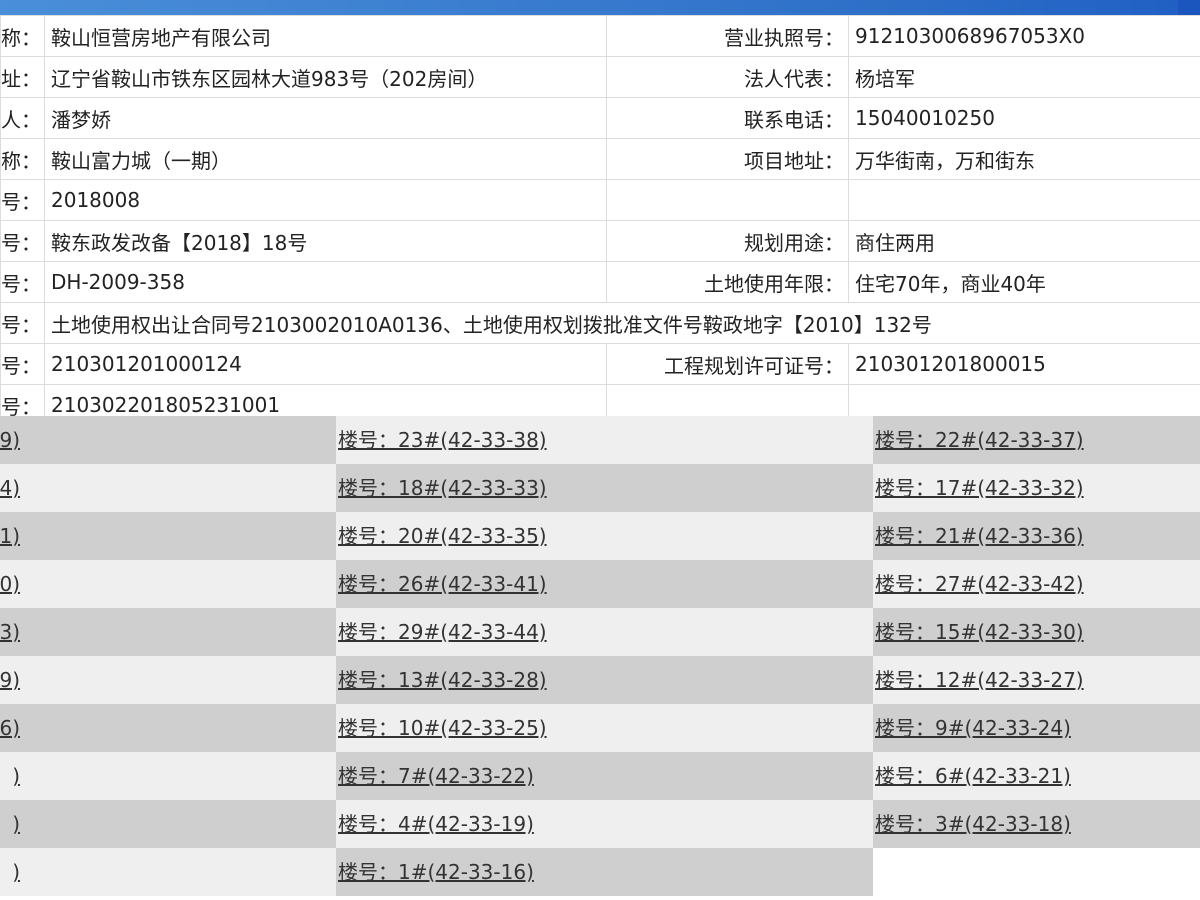 Image resolution: width=1200 pixels, height=900 pixels. I want to click on label-legal-rep: 法人代表：, so click(727, 77).